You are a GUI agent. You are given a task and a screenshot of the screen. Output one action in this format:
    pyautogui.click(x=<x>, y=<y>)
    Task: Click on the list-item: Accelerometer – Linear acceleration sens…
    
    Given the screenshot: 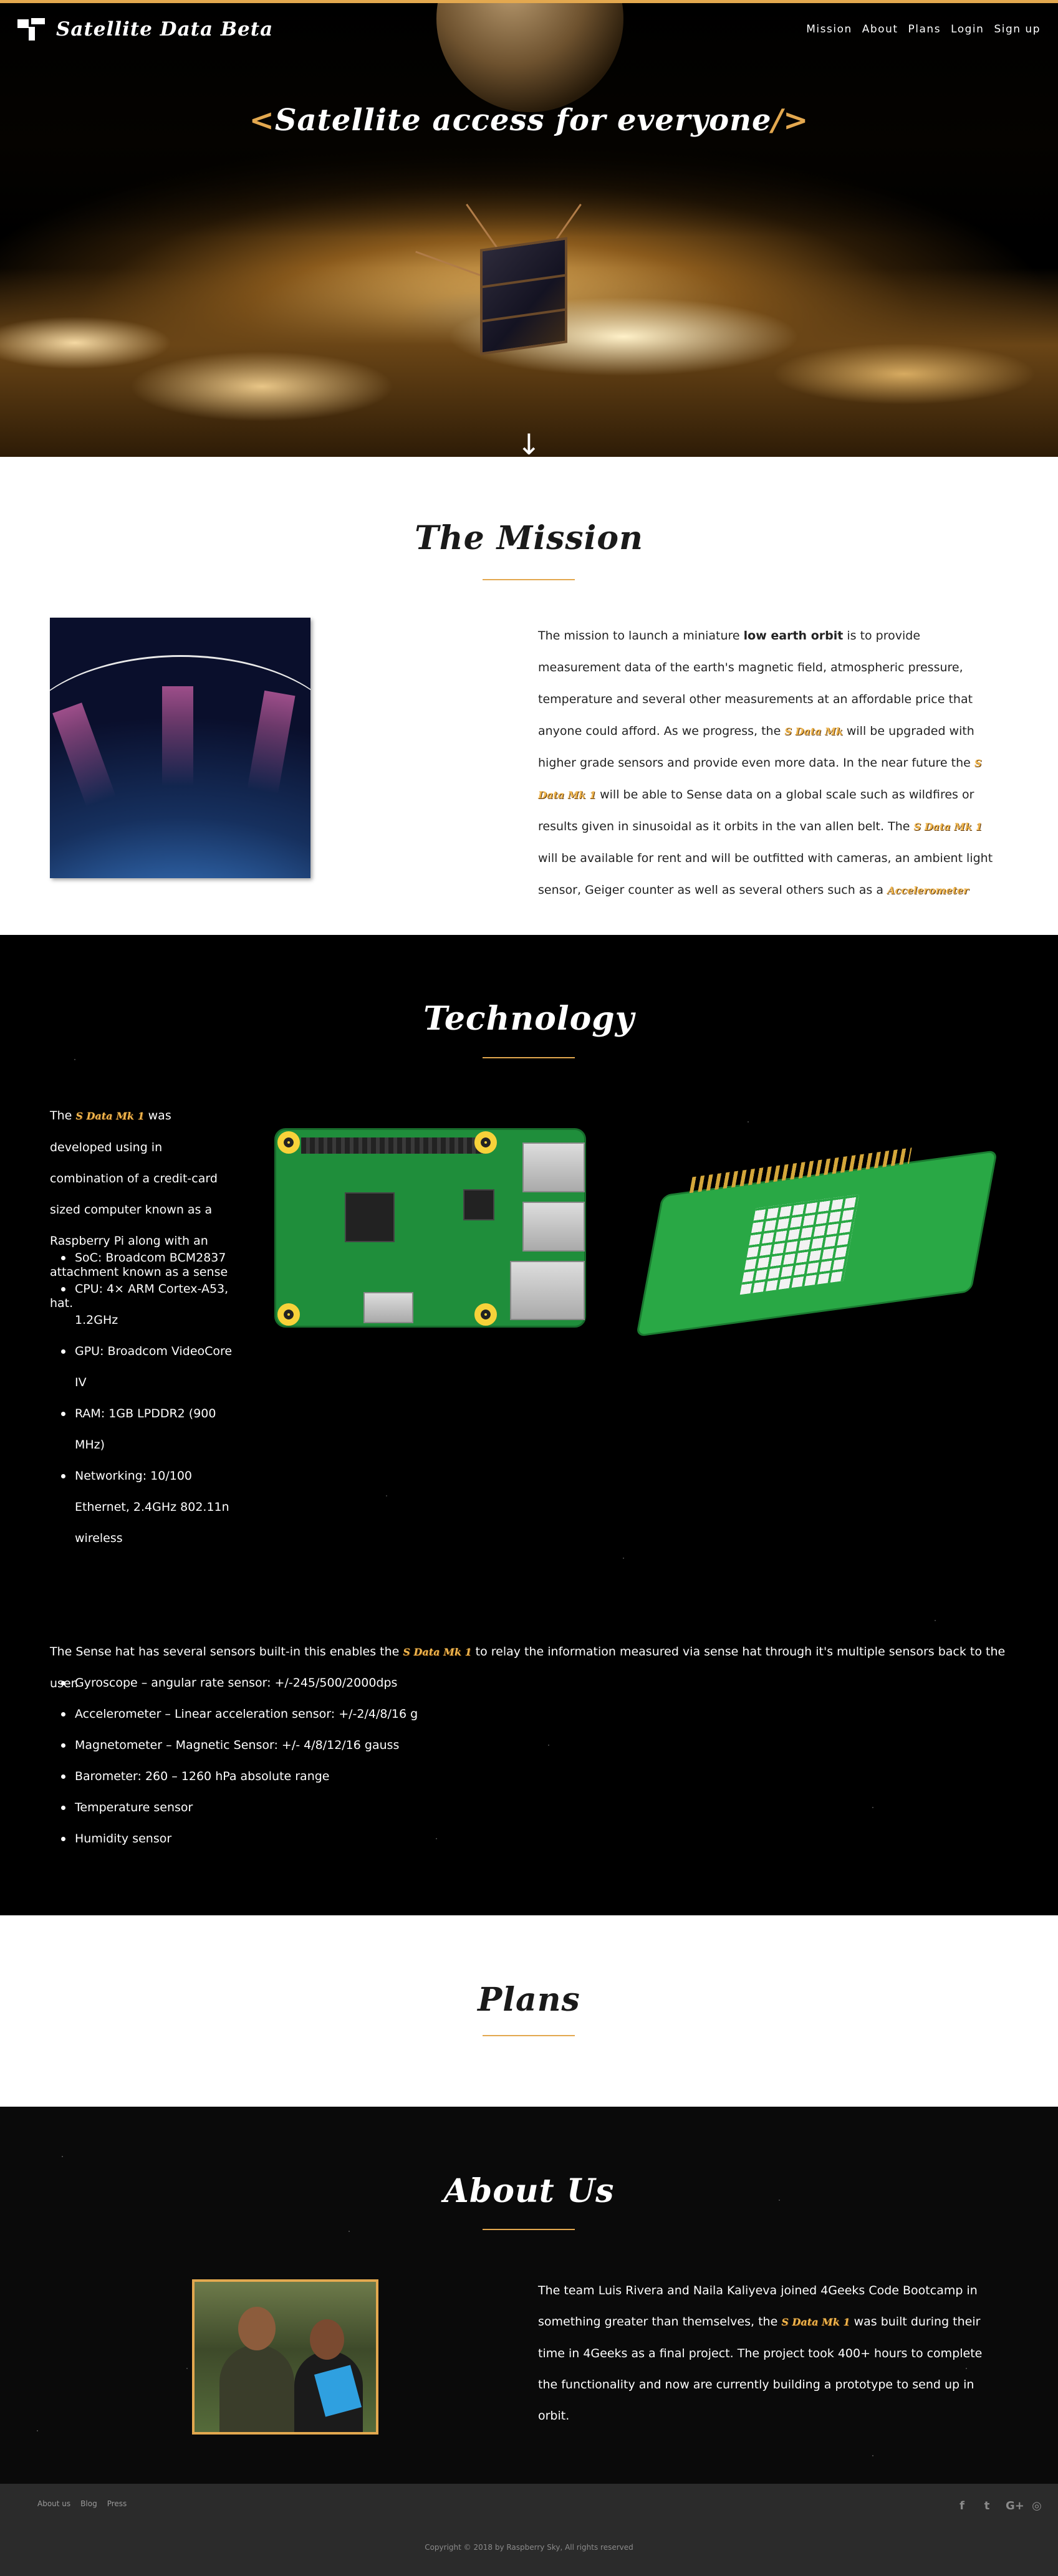 What is the action you would take?
    pyautogui.click(x=424, y=1714)
    